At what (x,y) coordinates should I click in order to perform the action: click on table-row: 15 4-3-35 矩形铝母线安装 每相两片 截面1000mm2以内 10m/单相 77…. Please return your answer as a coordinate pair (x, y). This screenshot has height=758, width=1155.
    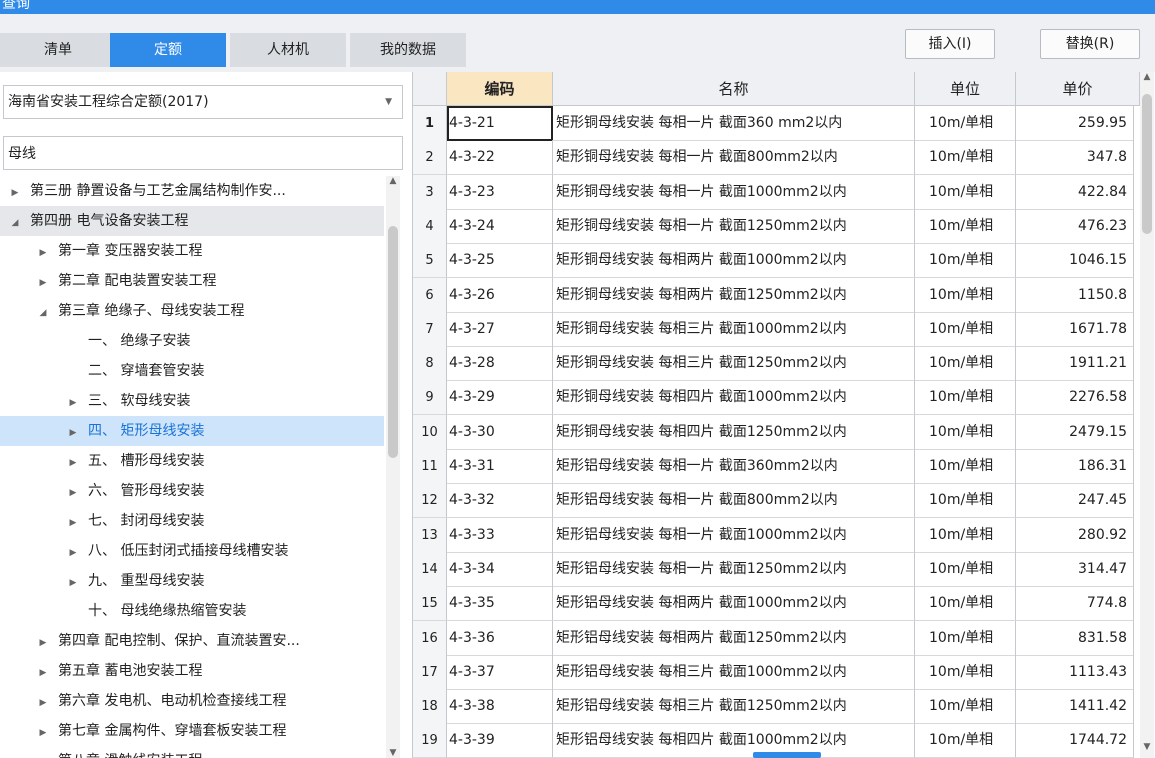
    Looking at the image, I should click on (776, 604).